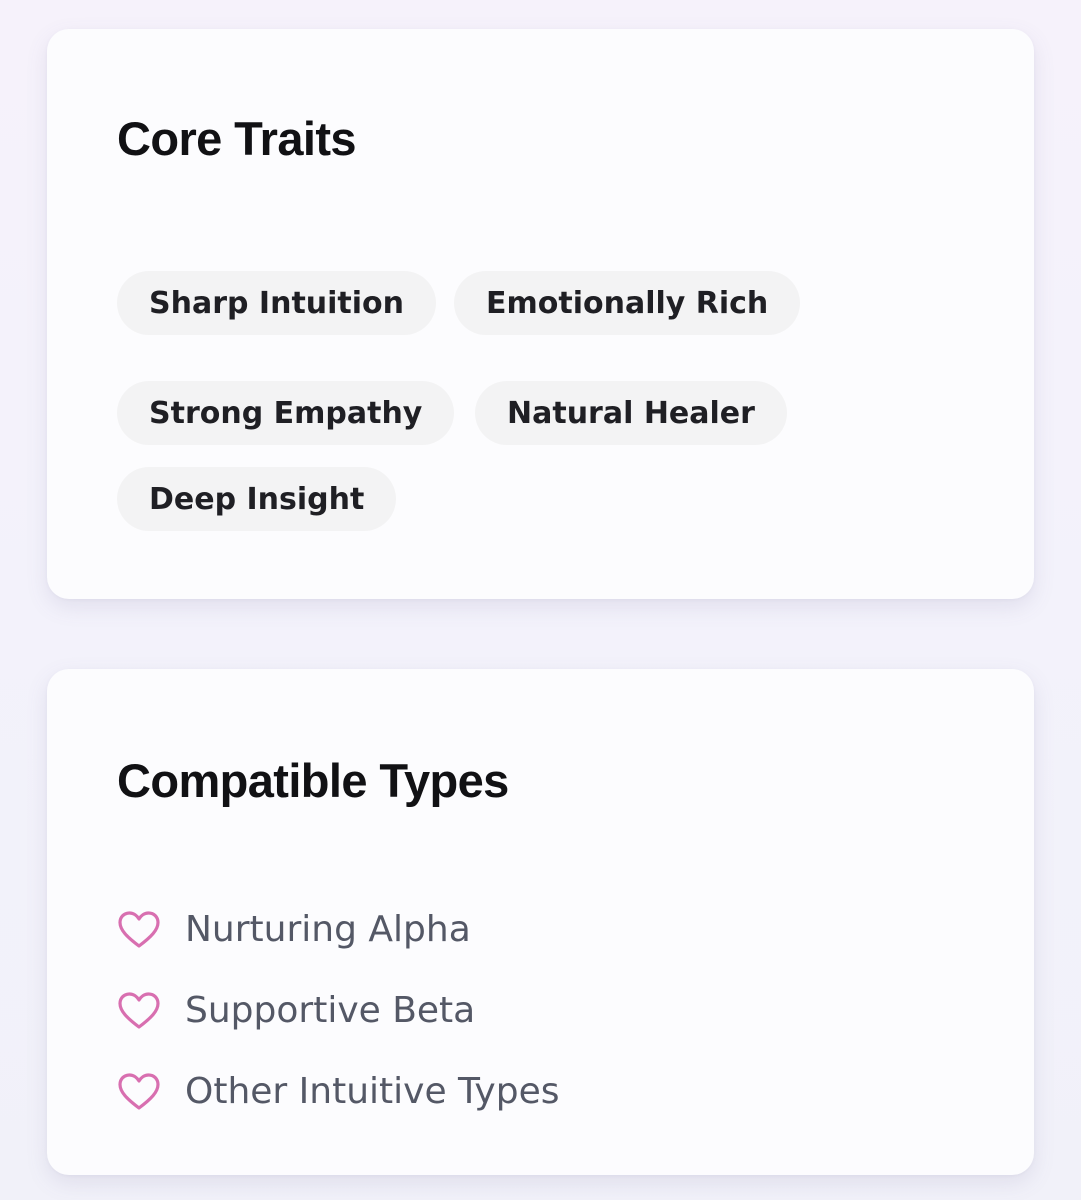  What do you see at coordinates (372, 1091) in the screenshot?
I see `compatible-type-label: Other Intuitive Types` at bounding box center [372, 1091].